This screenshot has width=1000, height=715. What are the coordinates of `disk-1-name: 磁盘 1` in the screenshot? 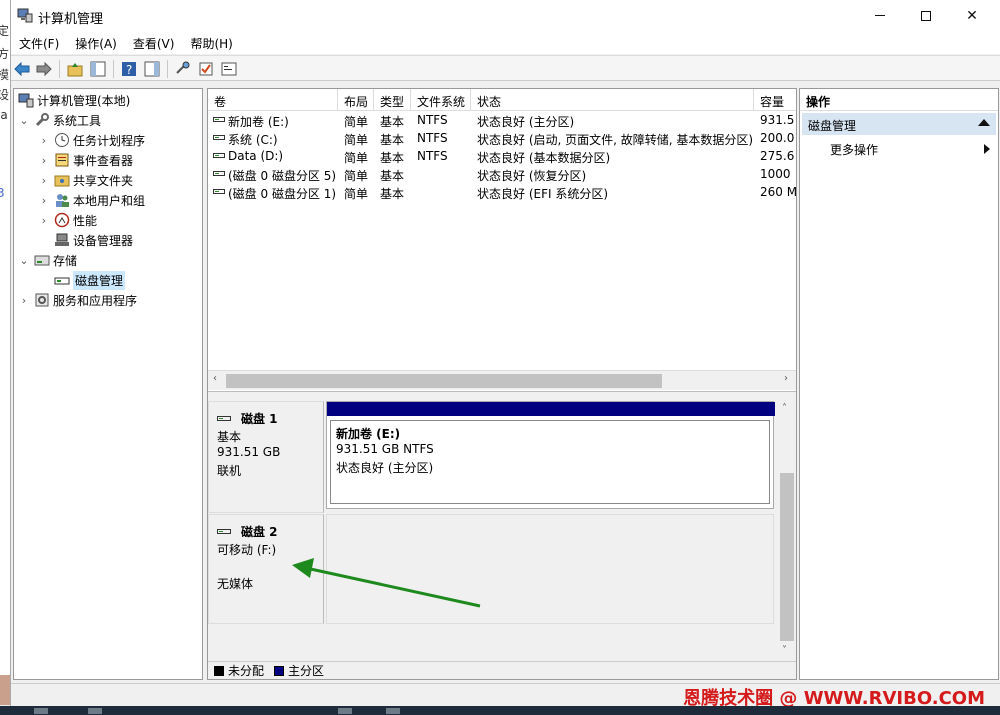 It's located at (259, 419).